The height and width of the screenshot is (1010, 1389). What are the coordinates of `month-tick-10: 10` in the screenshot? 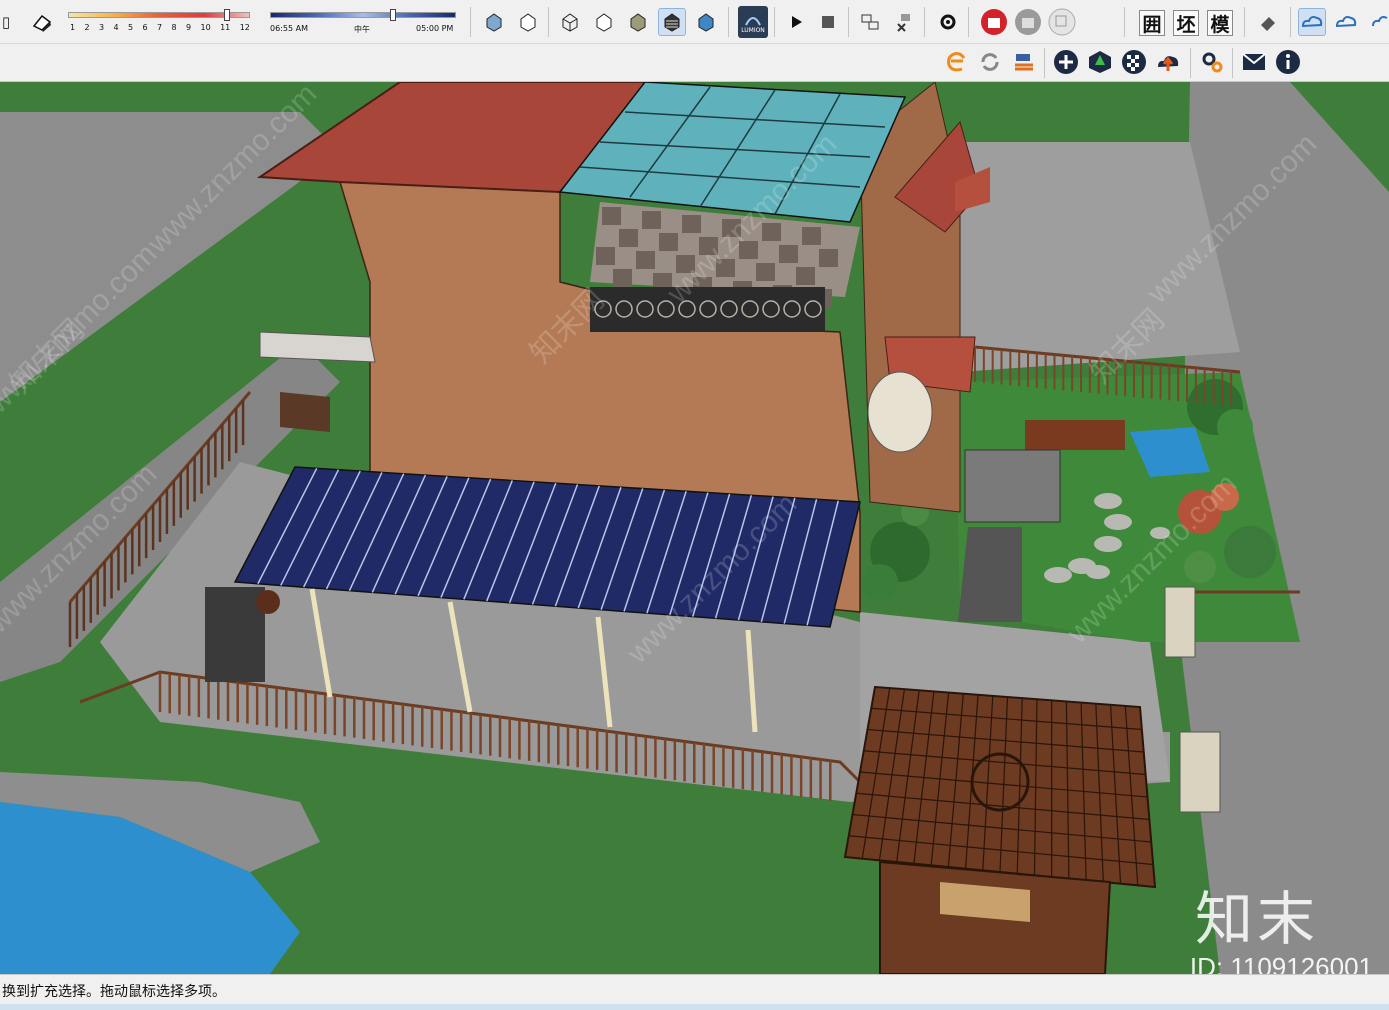 It's located at (205, 27).